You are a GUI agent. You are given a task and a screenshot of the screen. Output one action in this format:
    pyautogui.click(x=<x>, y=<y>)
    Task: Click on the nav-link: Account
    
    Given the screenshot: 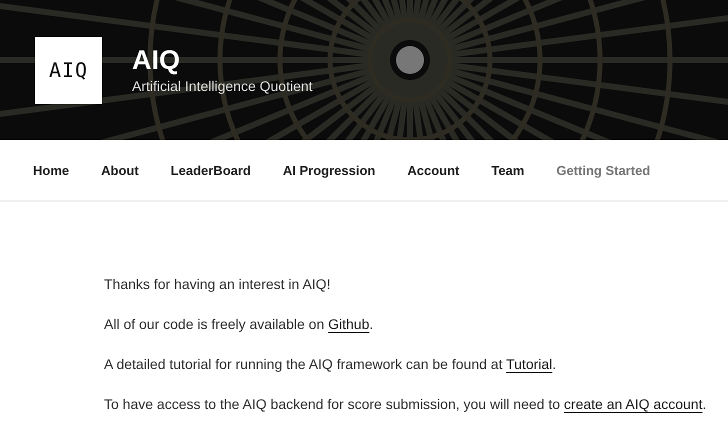 What is the action you would take?
    pyautogui.click(x=433, y=170)
    